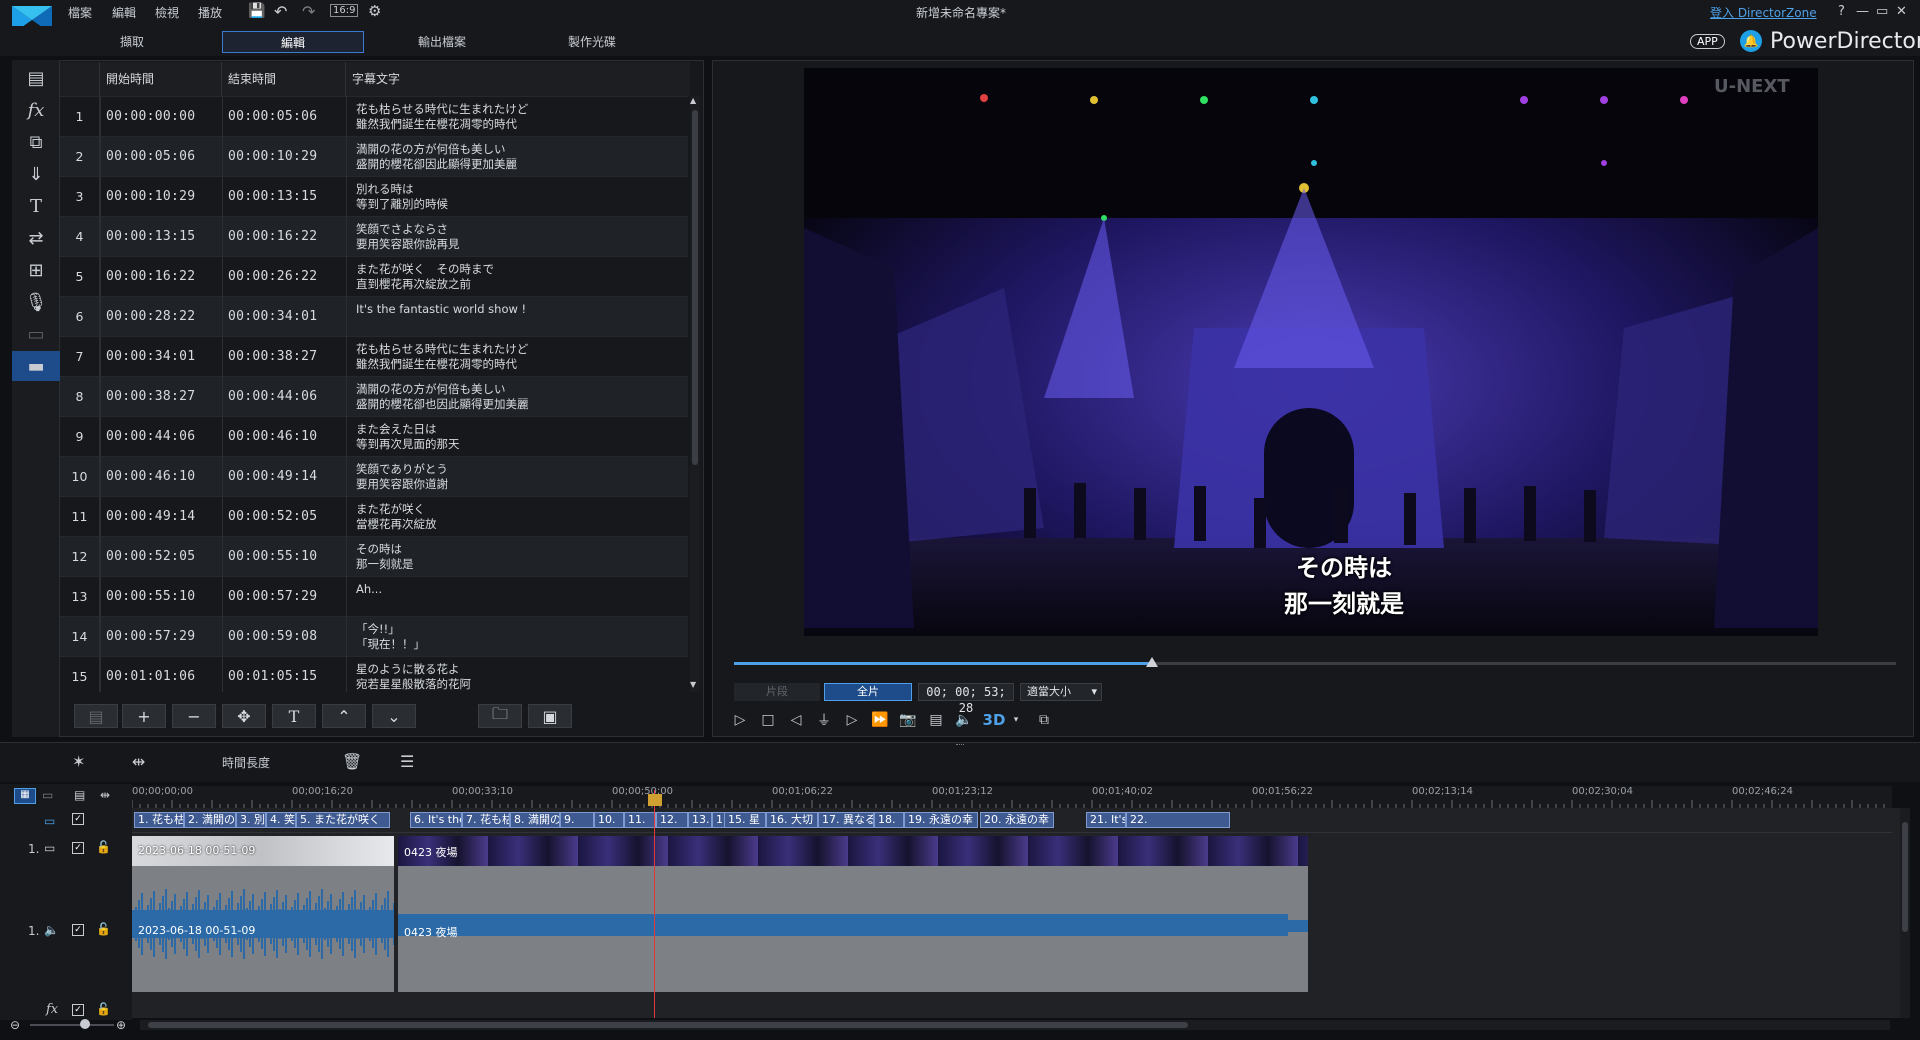 This screenshot has height=1040, width=1920. Describe the element at coordinates (577, 820) in the screenshot. I see `subtitle-clip: 9.` at that location.